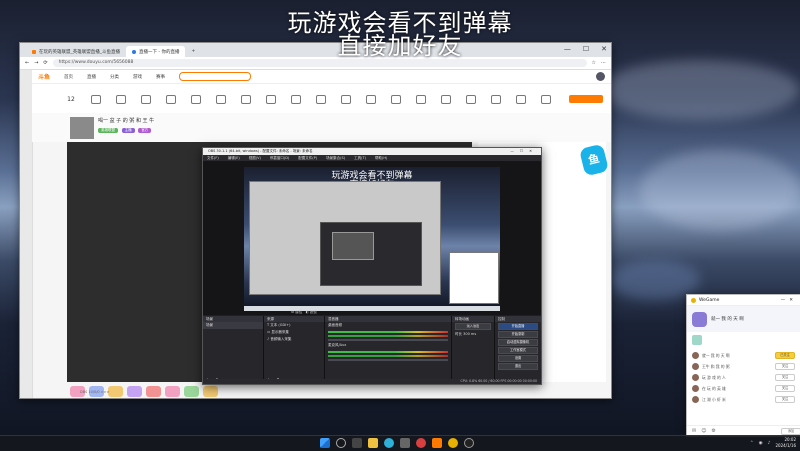 This screenshot has width=800, height=451. What do you see at coordinates (752, 443) in the screenshot?
I see `chevron-up-icon: ⌃` at bounding box center [752, 443].